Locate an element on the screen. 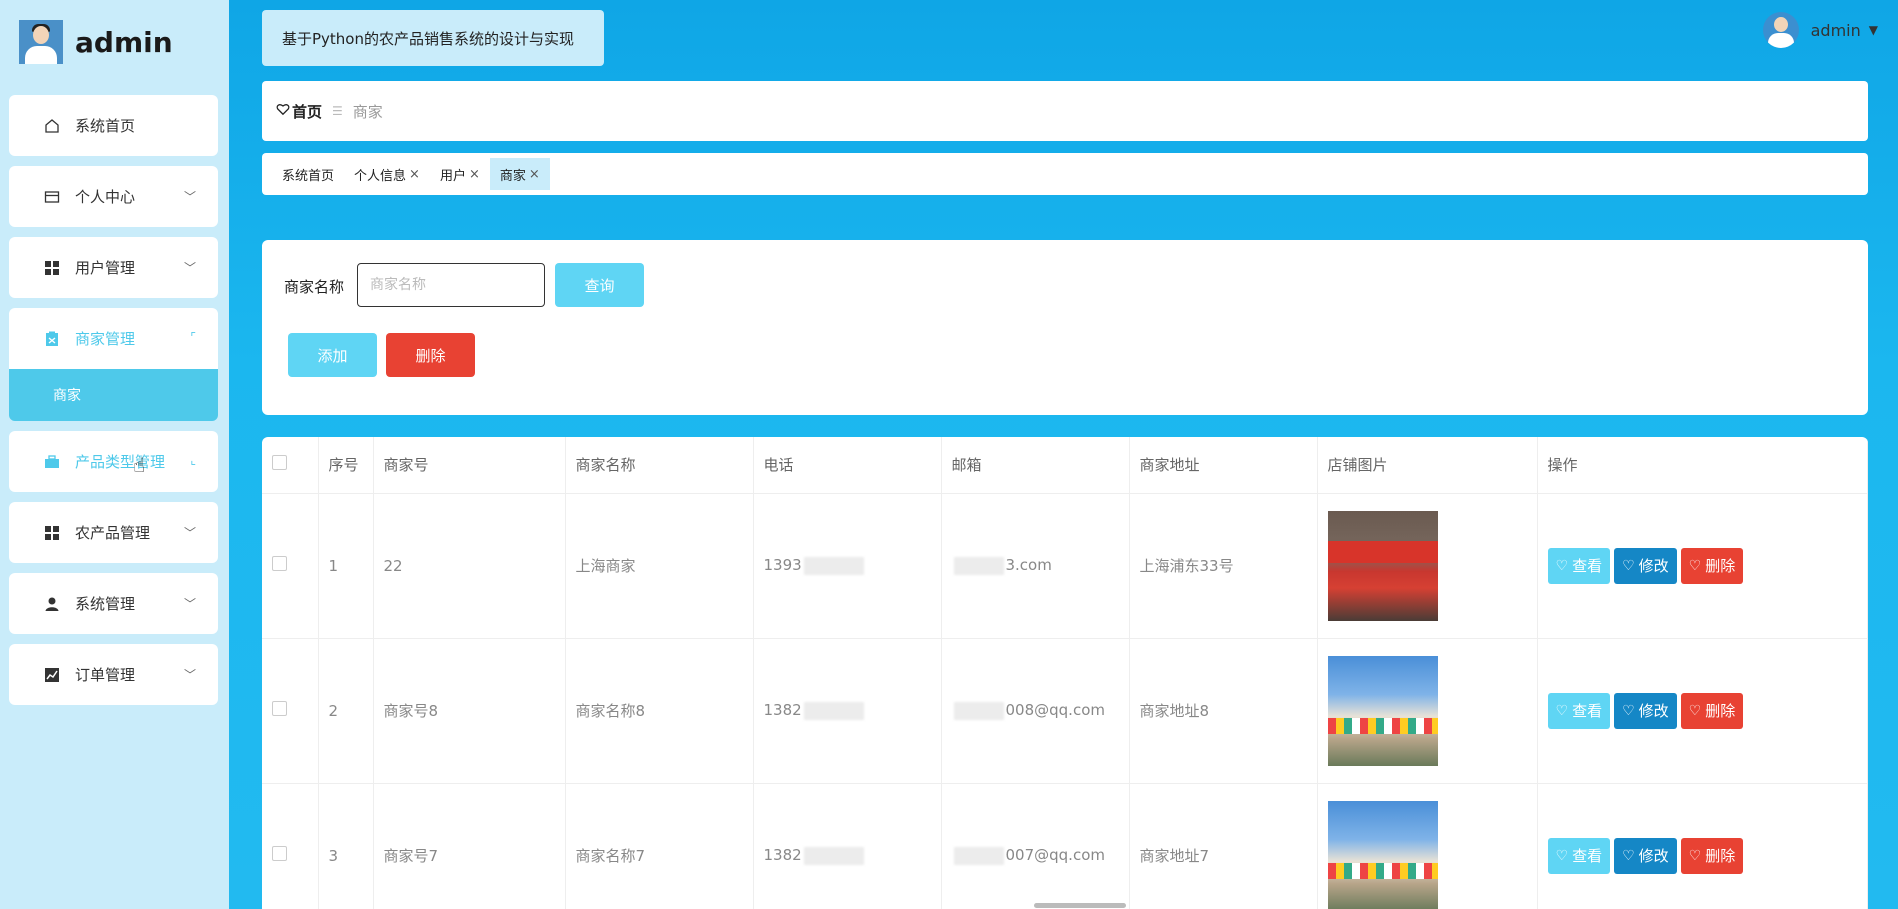 The width and height of the screenshot is (1898, 909). tag-label: 用户 is located at coordinates (452, 176).